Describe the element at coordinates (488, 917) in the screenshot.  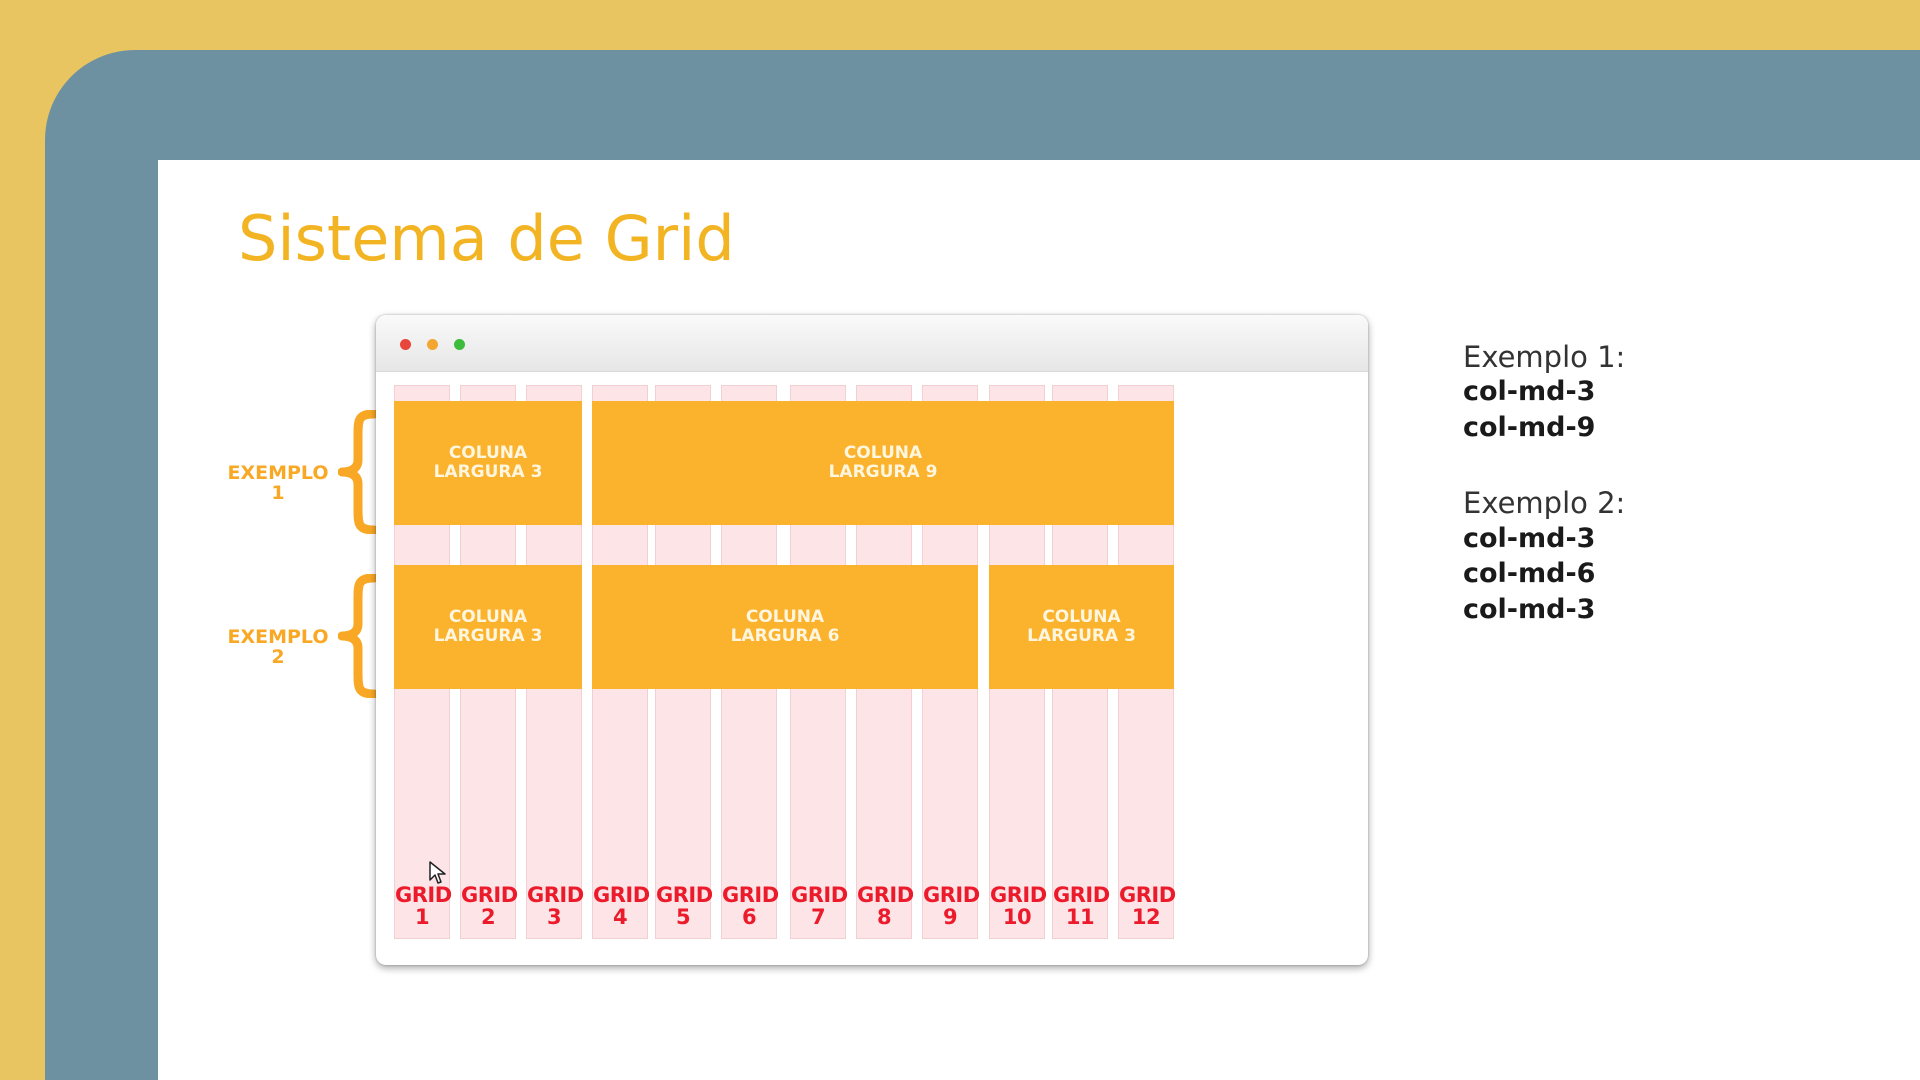
I see `grid-column-number: 2` at that location.